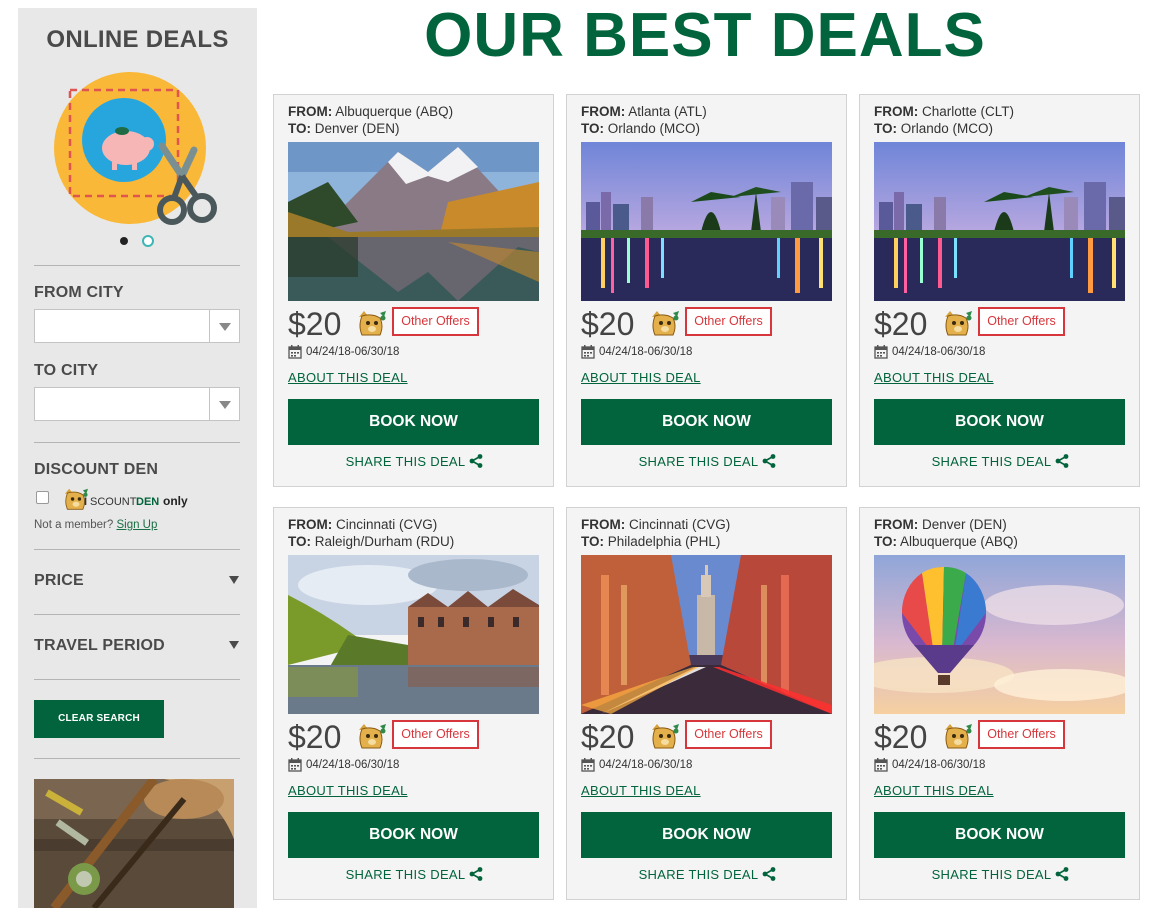  I want to click on deal-from-city: Denver (DEN), so click(964, 524).